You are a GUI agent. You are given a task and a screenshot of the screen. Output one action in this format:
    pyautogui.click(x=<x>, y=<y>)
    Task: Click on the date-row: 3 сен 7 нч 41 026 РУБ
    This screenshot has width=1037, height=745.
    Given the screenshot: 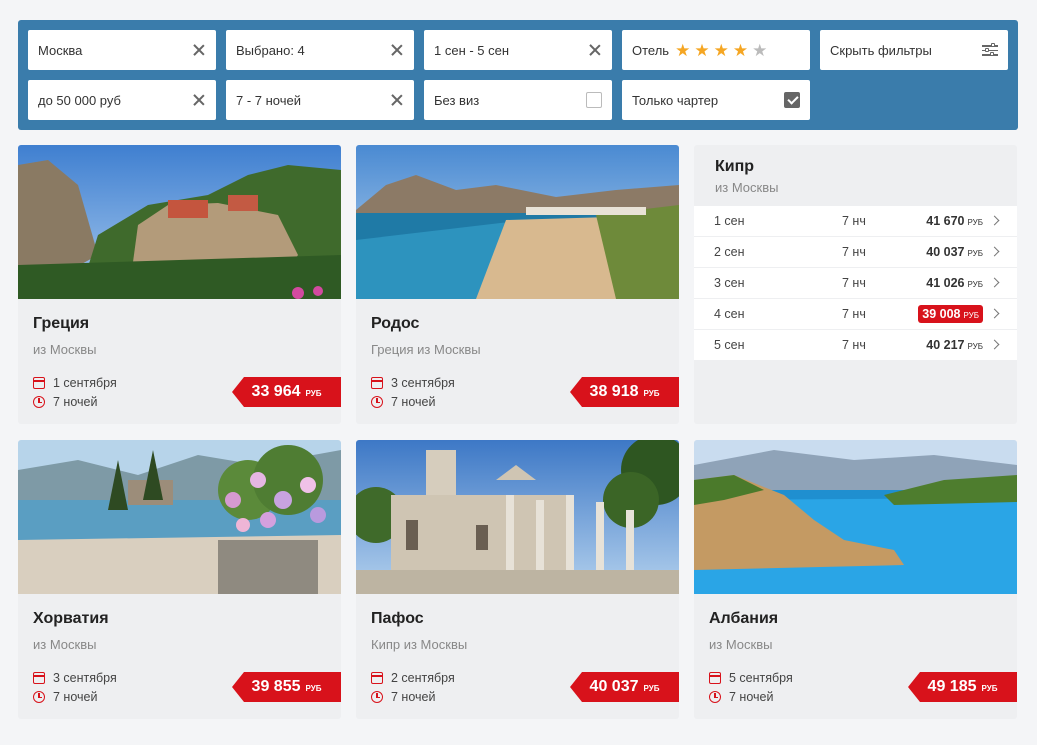 What is the action you would take?
    pyautogui.click(x=855, y=283)
    